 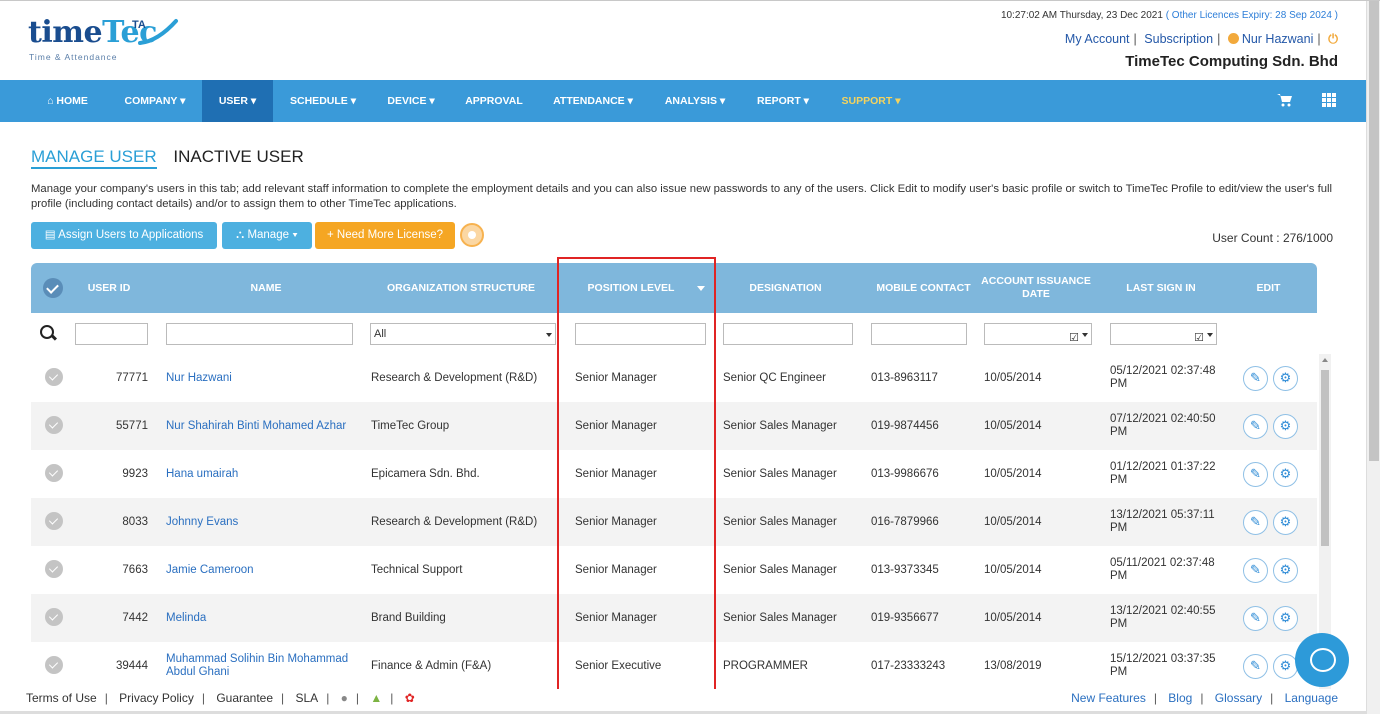 What do you see at coordinates (1238, 698) in the screenshot?
I see `glossary-link: Glossary` at bounding box center [1238, 698].